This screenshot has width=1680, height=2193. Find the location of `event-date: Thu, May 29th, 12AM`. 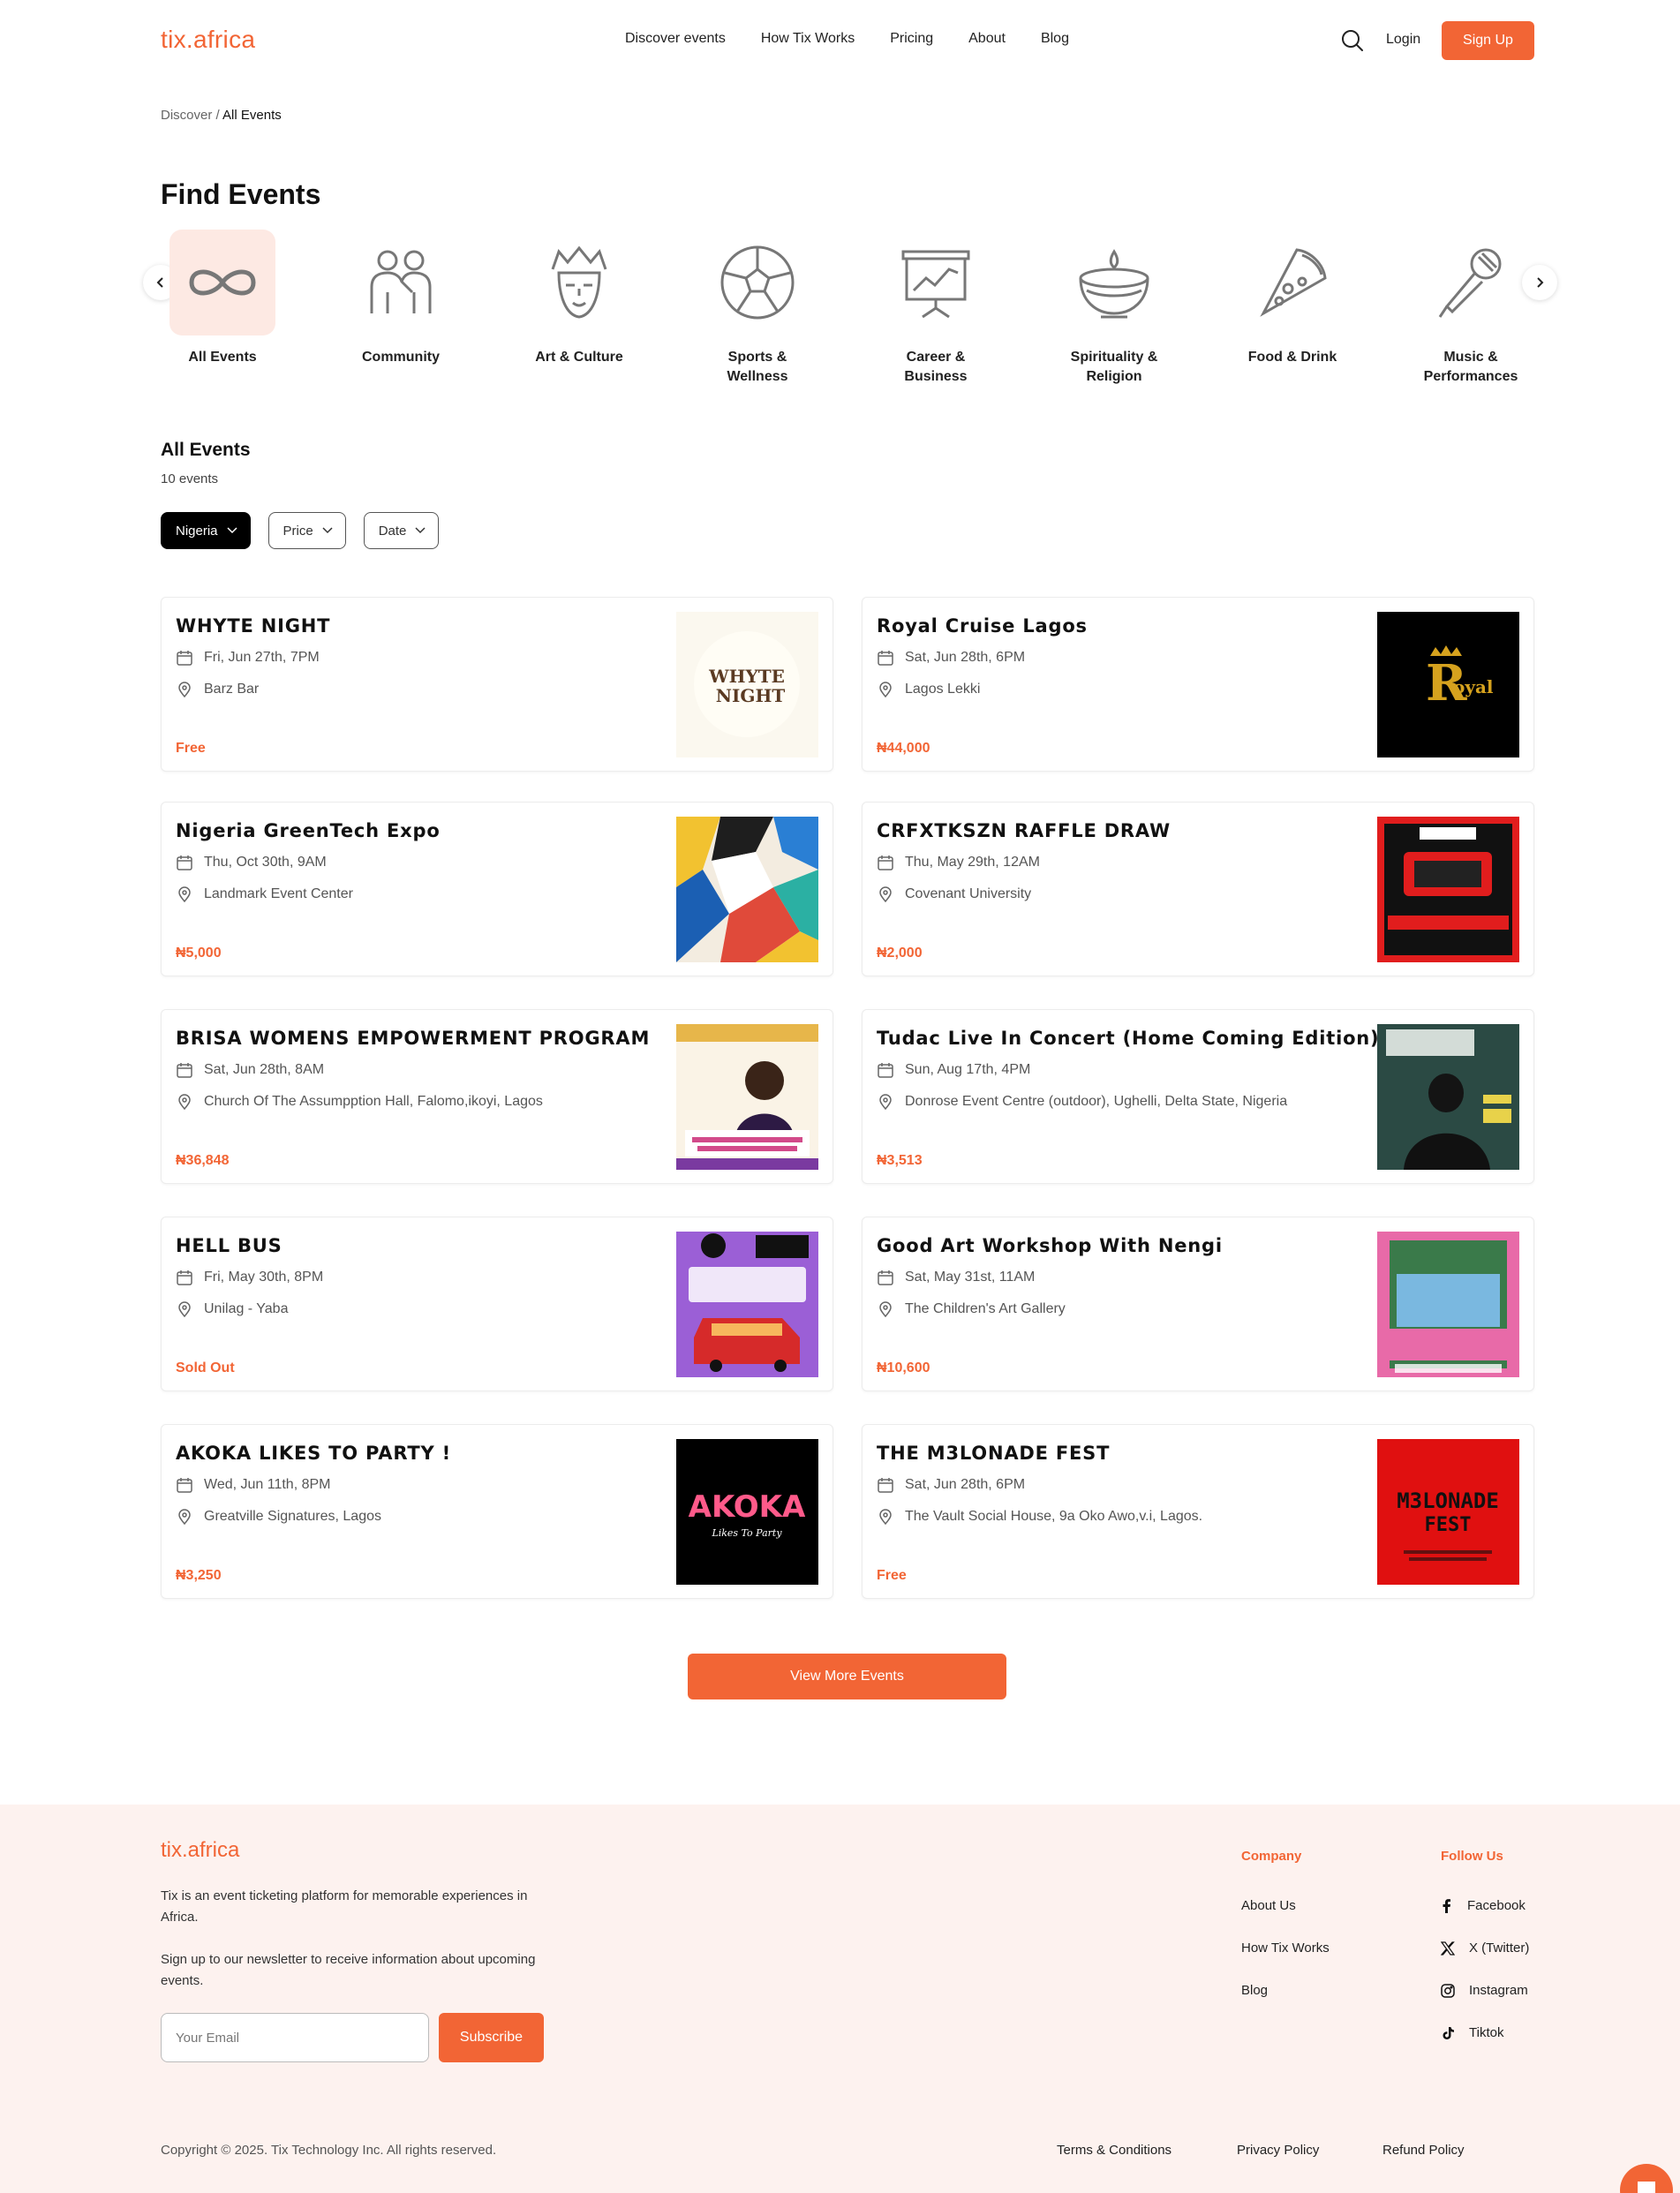

event-date: Thu, May 29th, 12AM is located at coordinates (959, 862).